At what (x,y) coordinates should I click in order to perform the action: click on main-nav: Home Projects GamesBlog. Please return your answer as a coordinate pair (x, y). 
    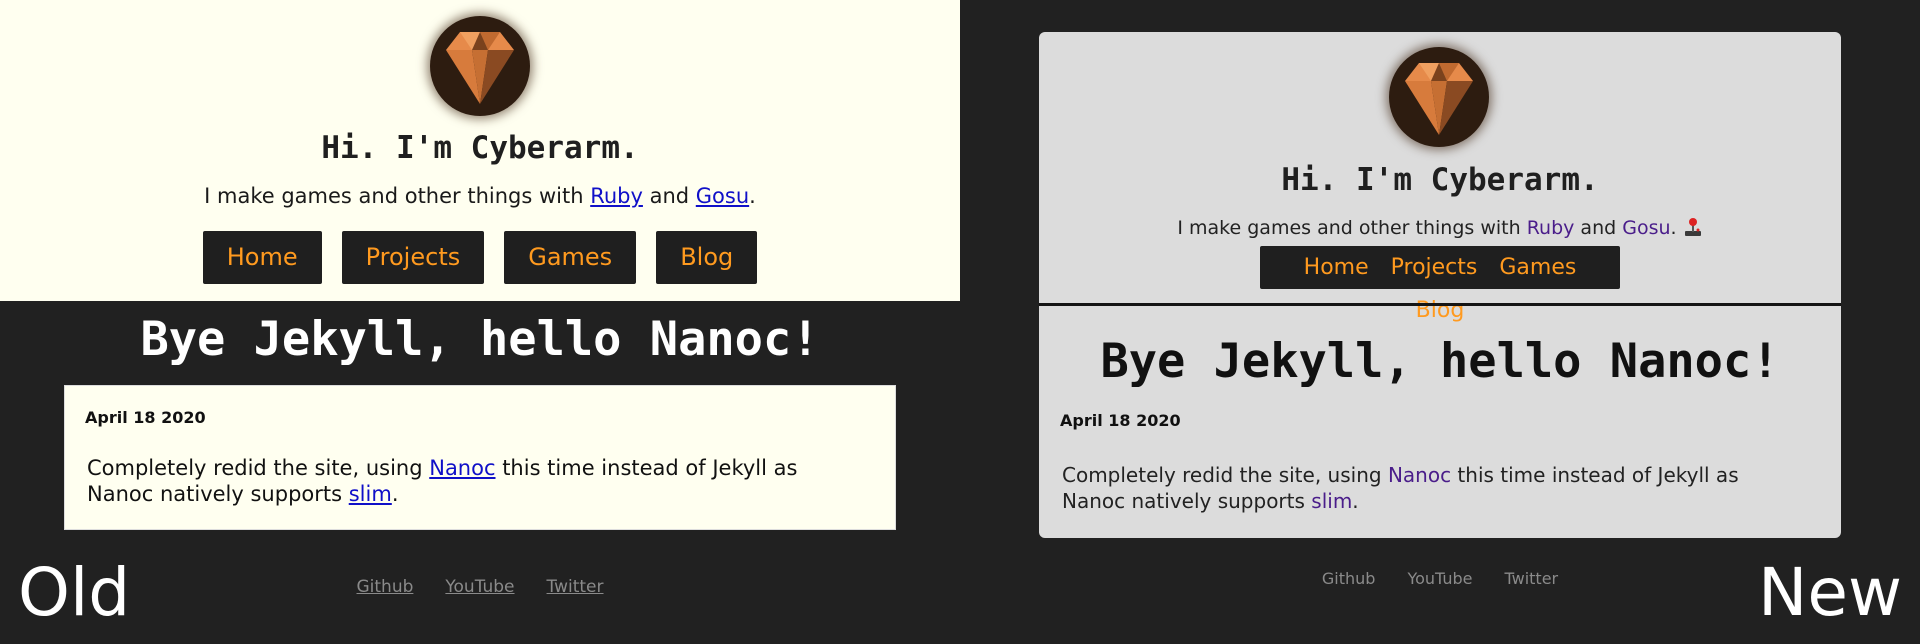
    Looking at the image, I should click on (1440, 284).